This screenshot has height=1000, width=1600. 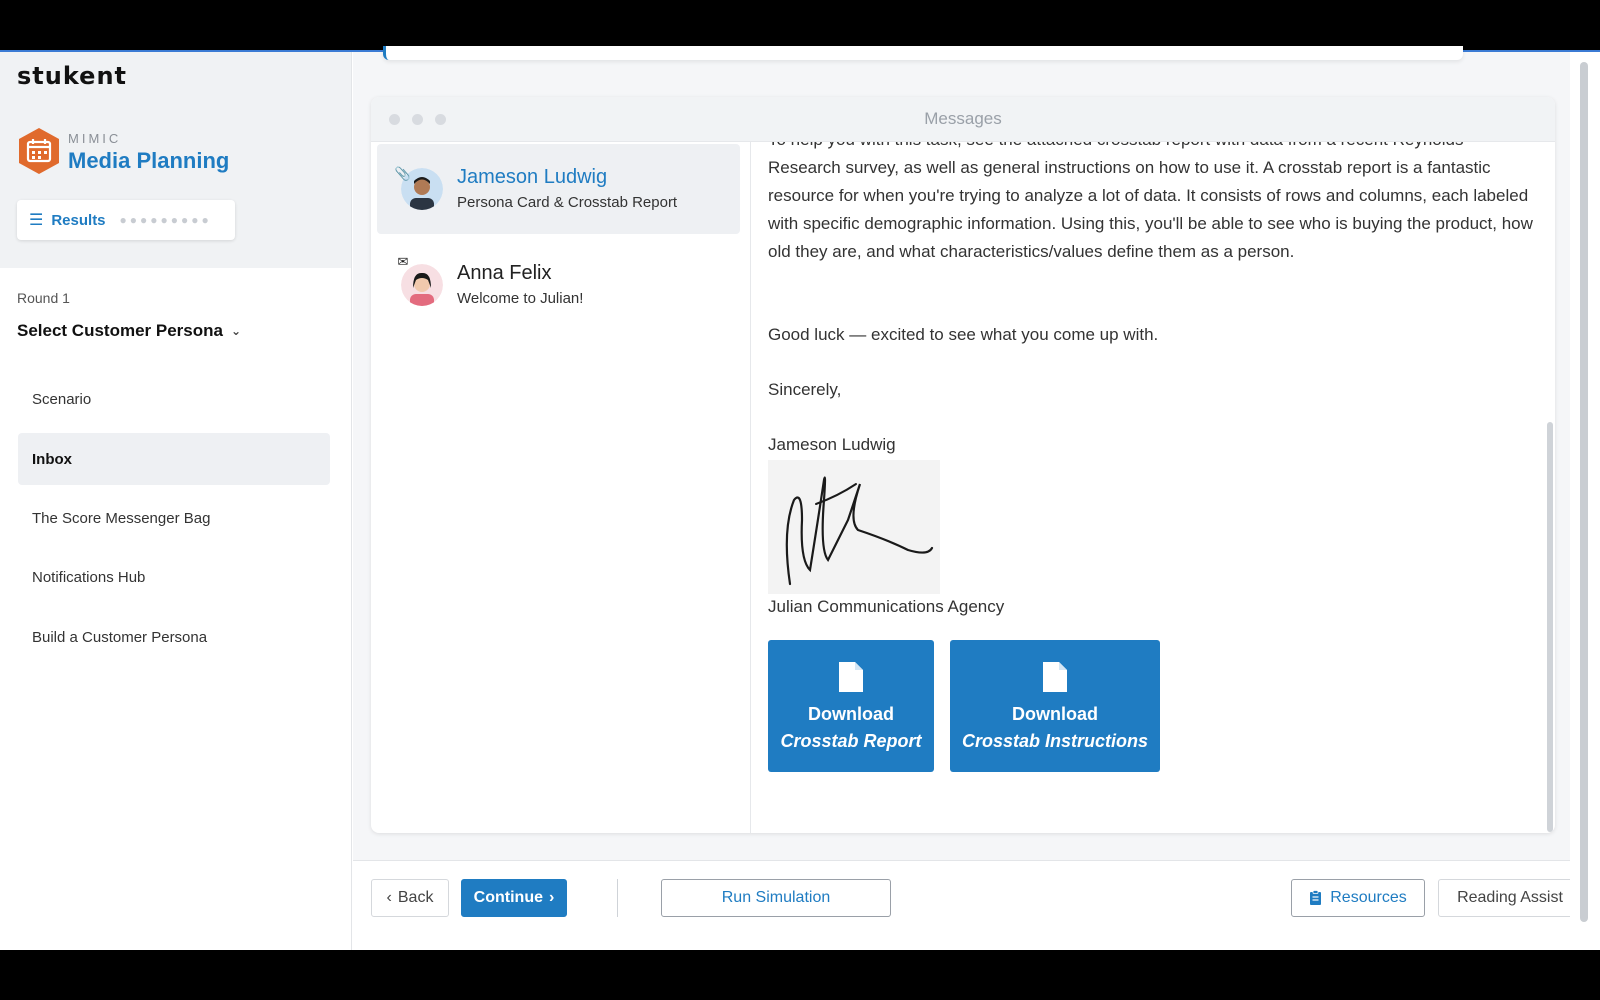 I want to click on resources-button: Resources, so click(x=1358, y=898).